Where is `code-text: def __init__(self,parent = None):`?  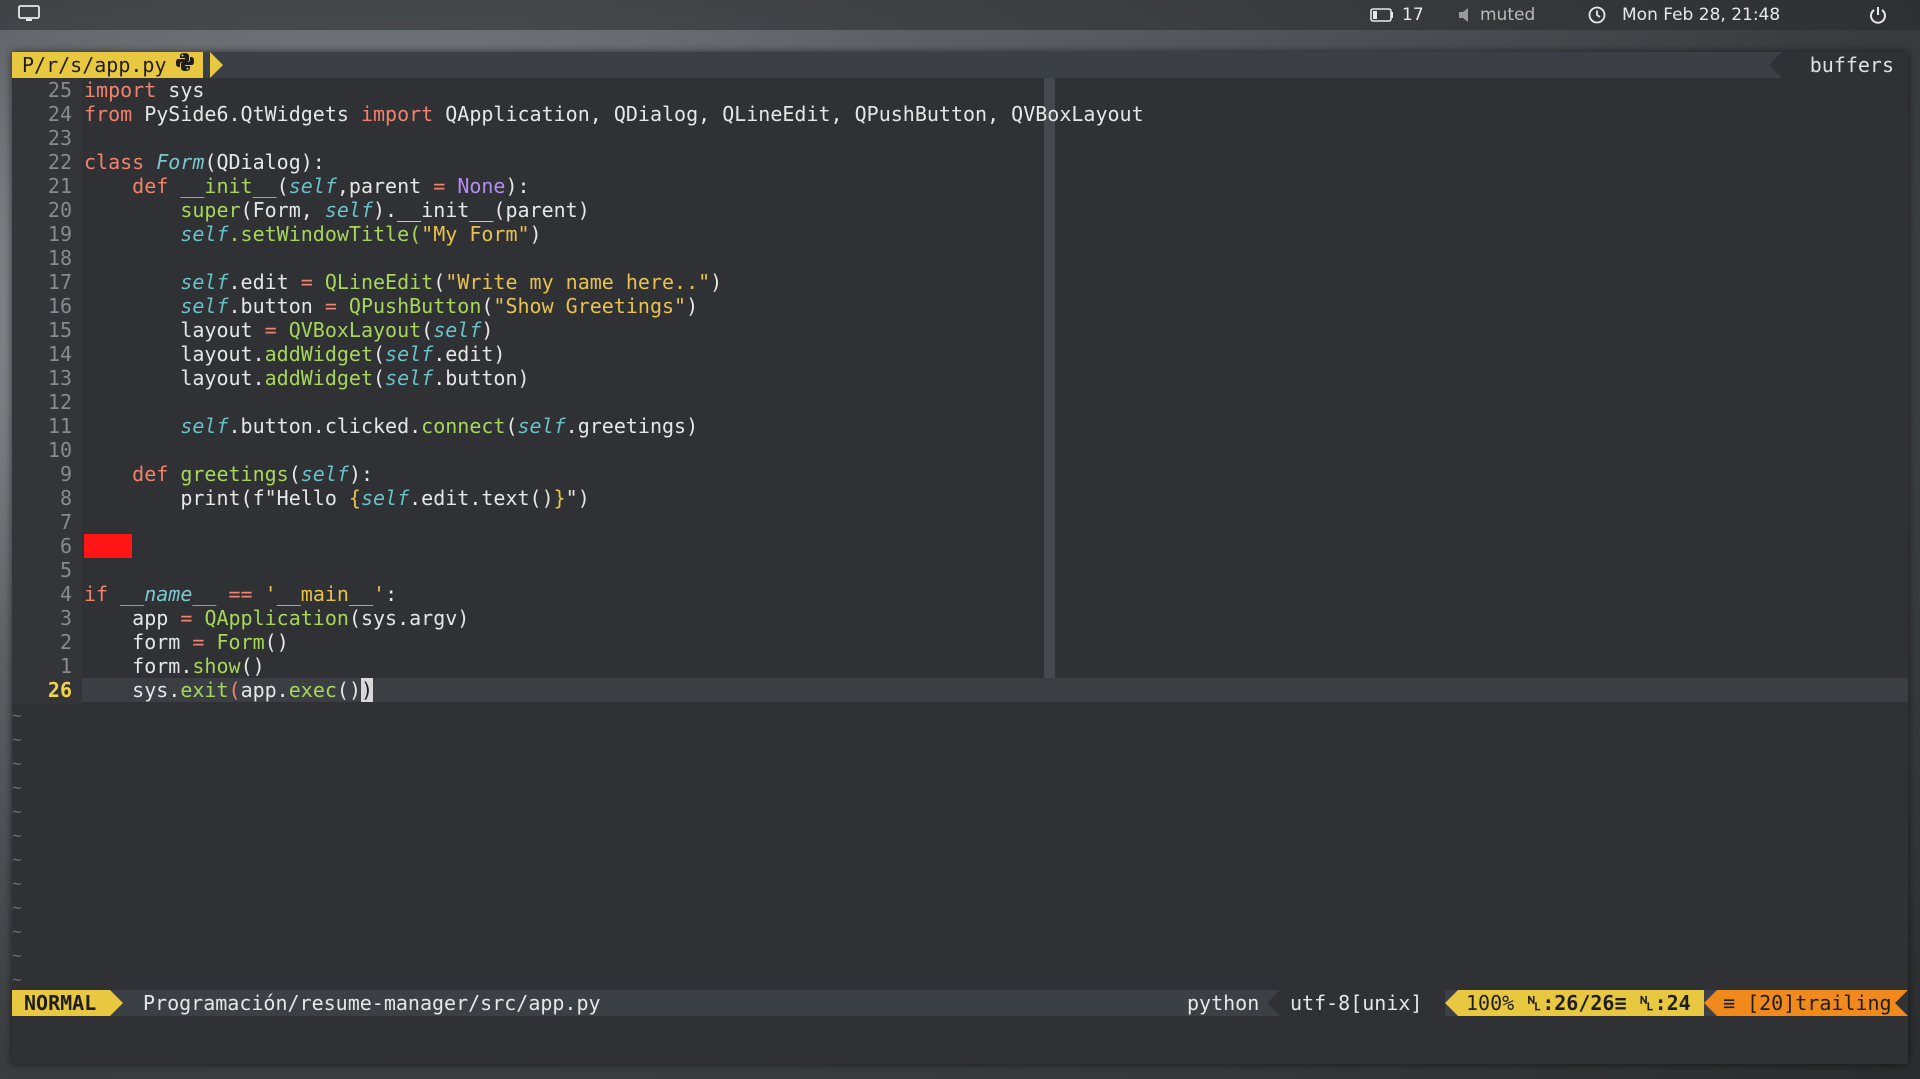 code-text: def __init__(self,parent = None): is located at coordinates (306, 186).